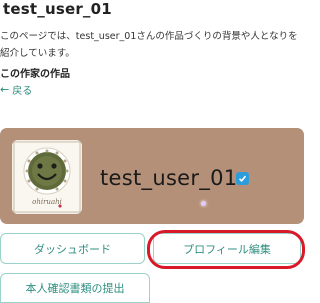 This screenshot has width=320, height=303. I want to click on avatar-caption: ohiruahi, so click(47, 202).